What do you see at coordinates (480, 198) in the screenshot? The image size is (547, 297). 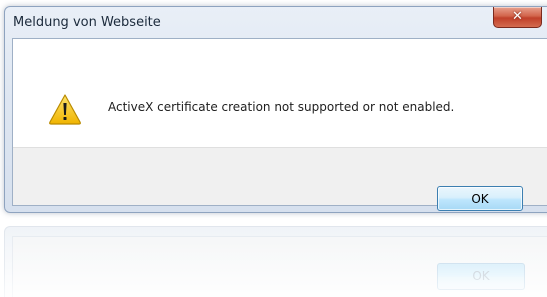 I see `ok-button: OK` at bounding box center [480, 198].